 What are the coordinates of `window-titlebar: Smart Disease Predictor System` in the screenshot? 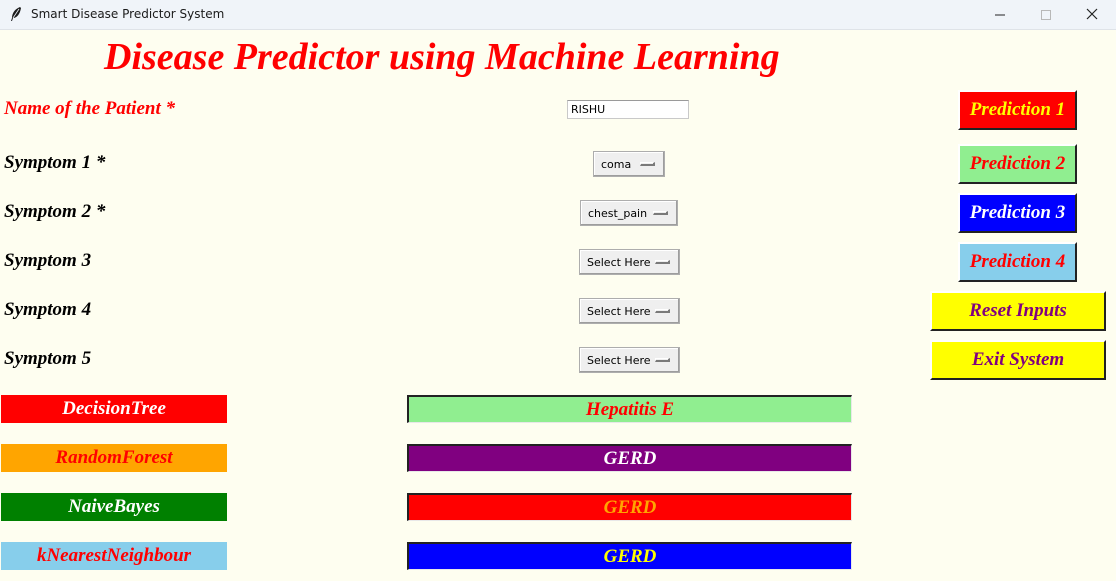 It's located at (558, 15).